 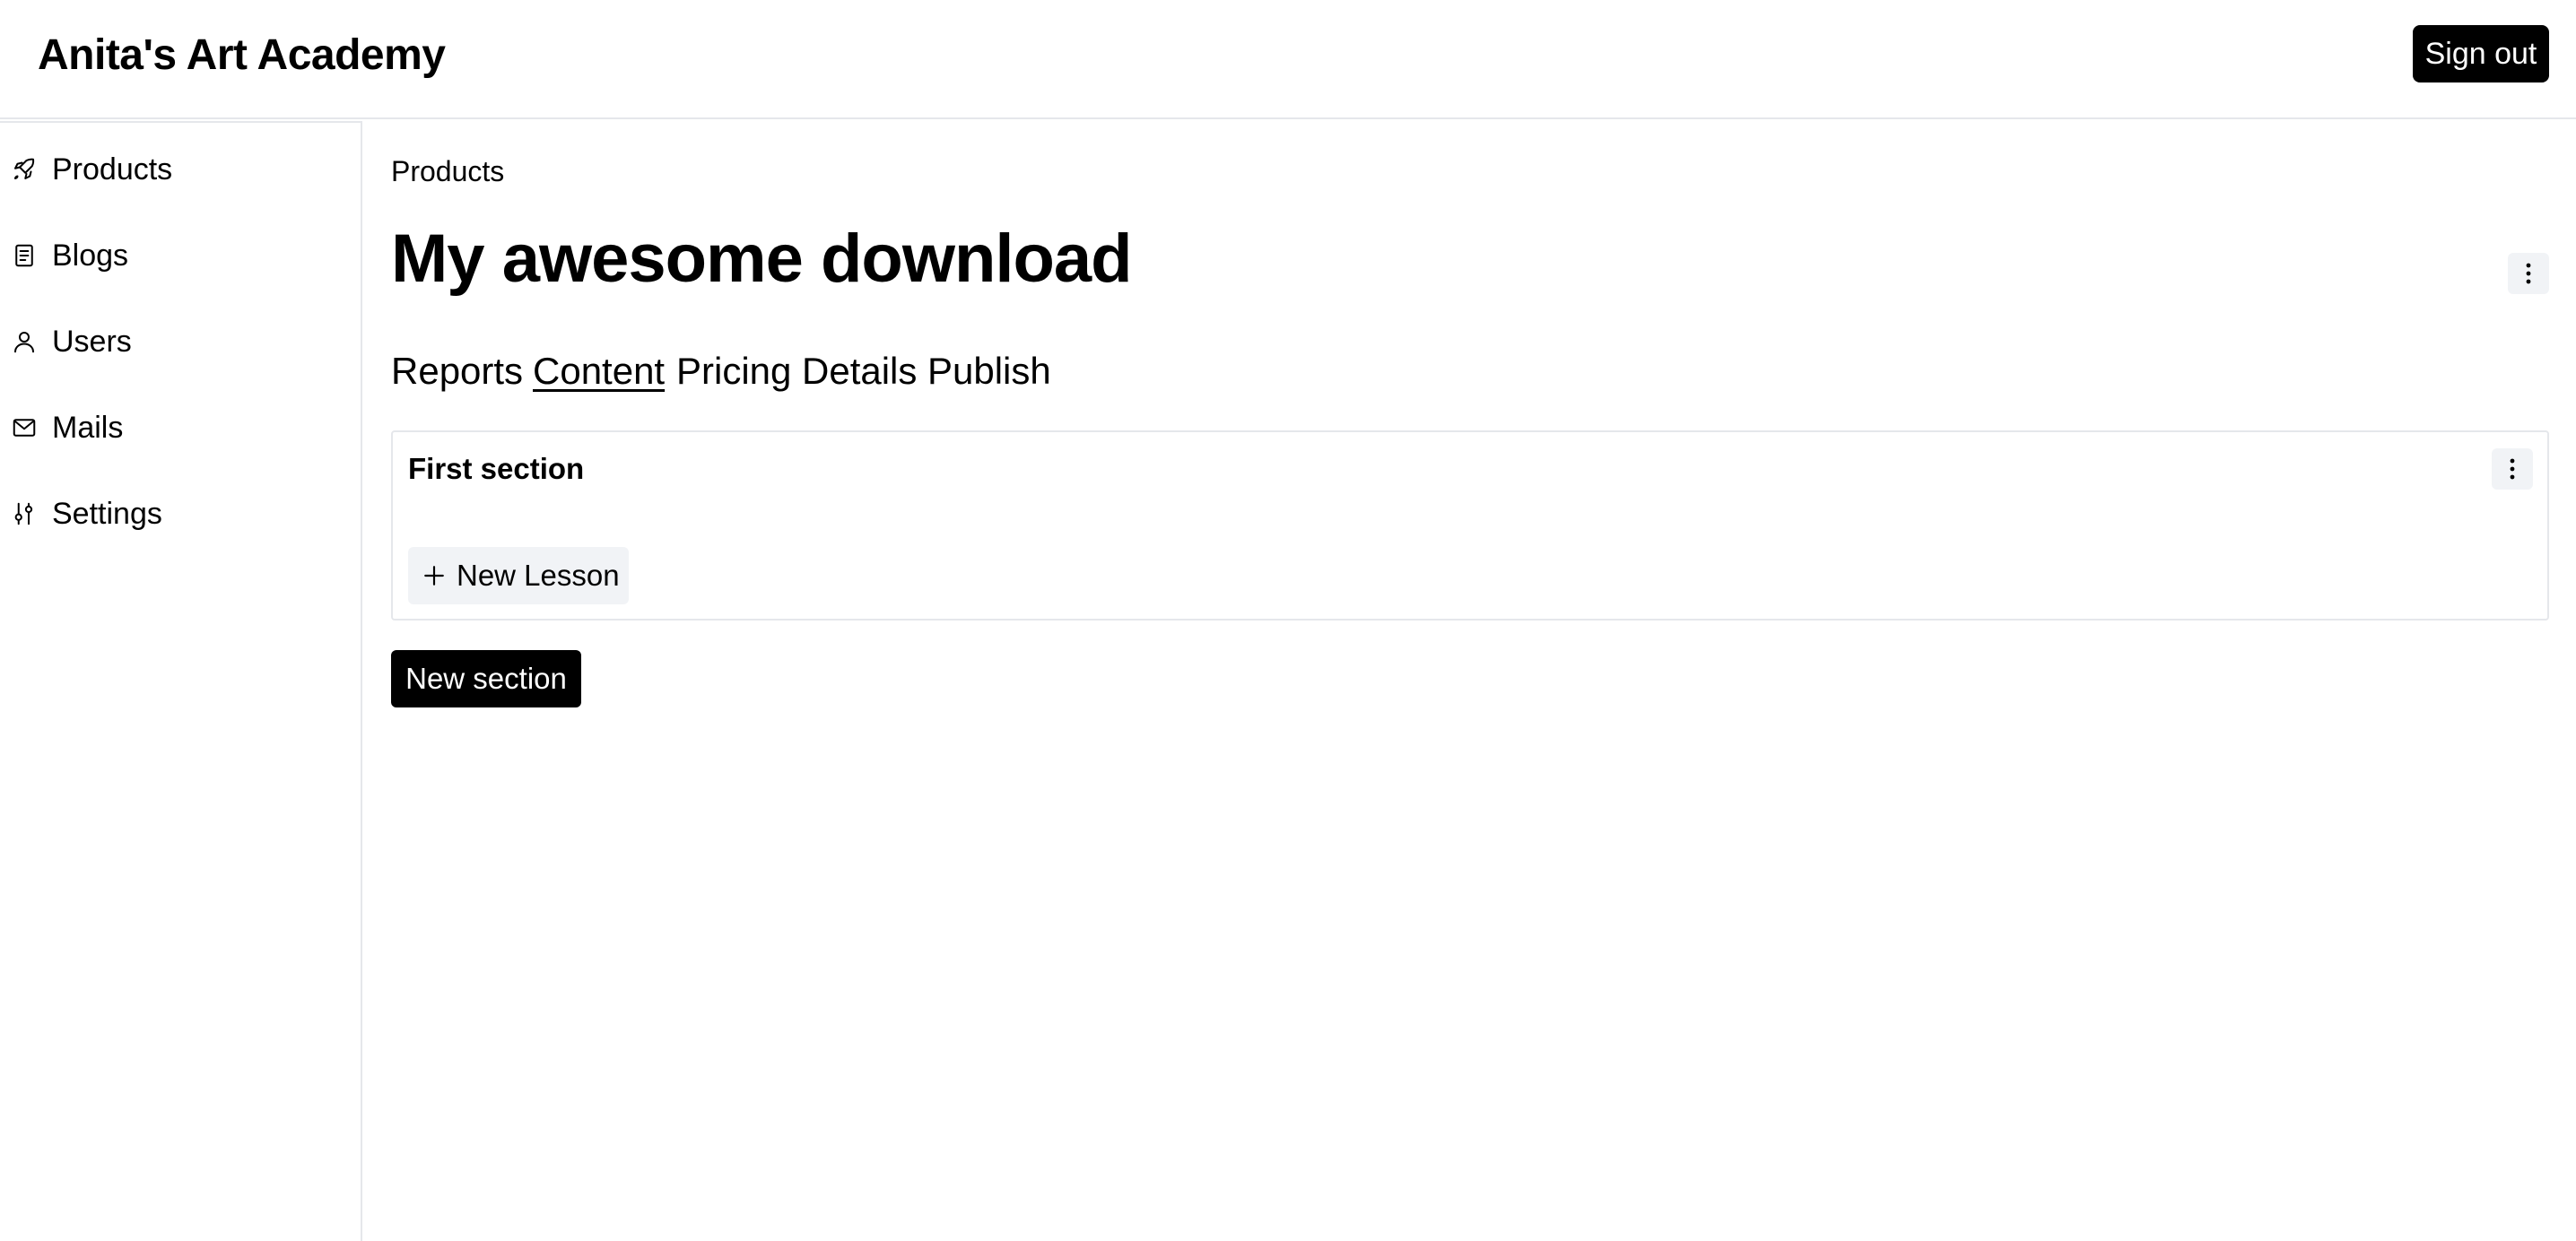 What do you see at coordinates (989, 371) in the screenshot?
I see `tab-publish: Publish` at bounding box center [989, 371].